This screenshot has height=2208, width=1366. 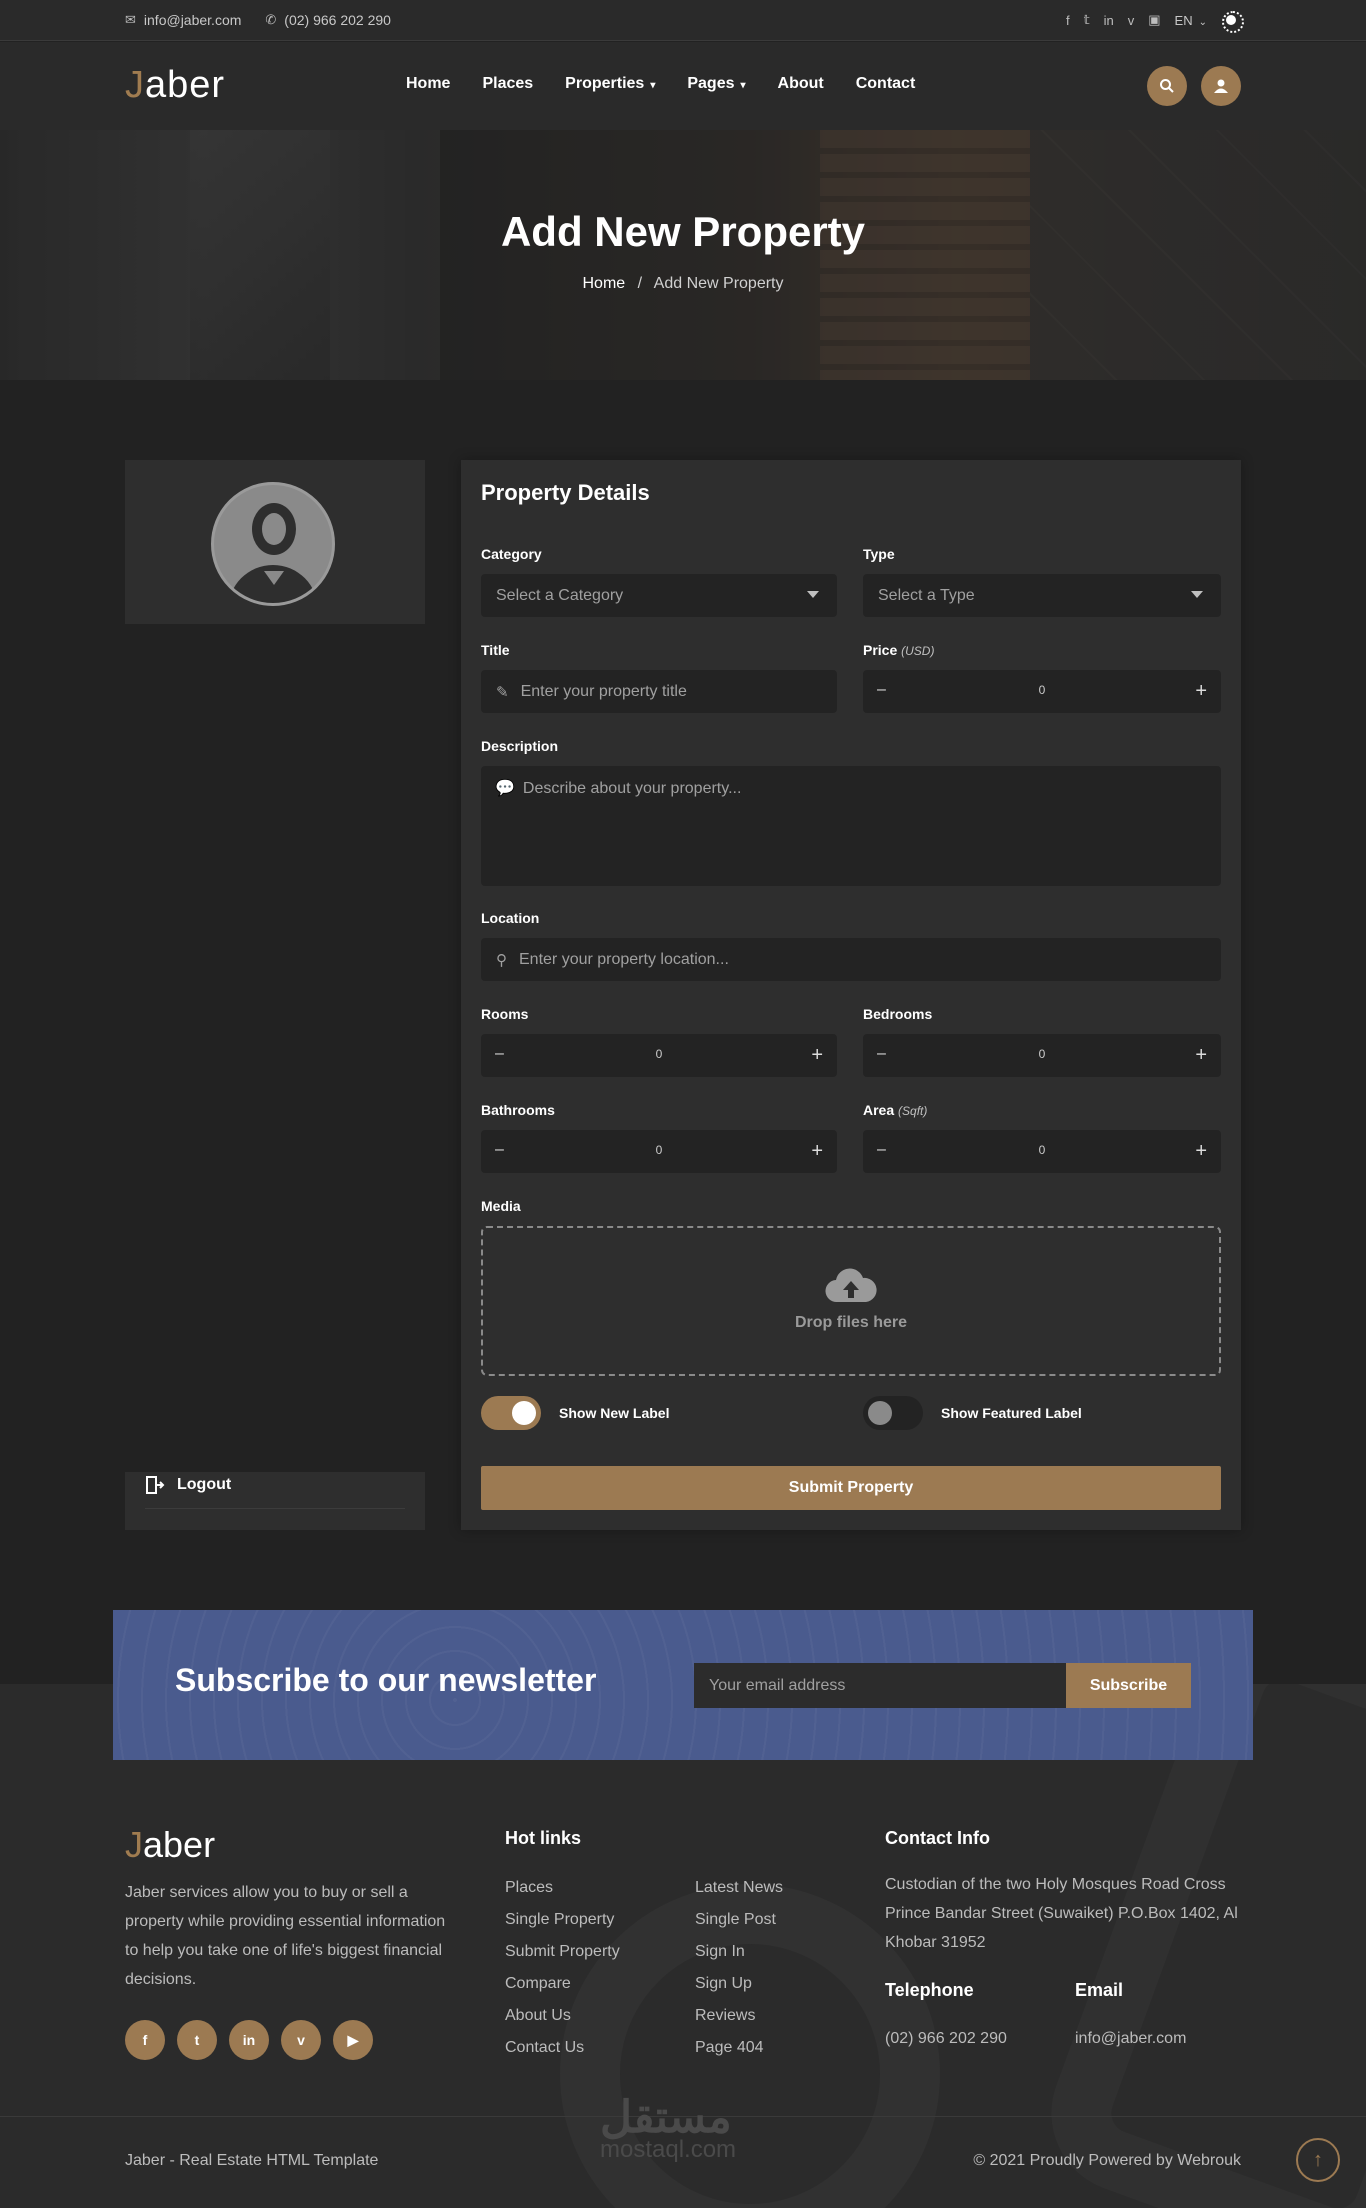 I want to click on language-select: EN ⌄, so click(x=1191, y=20).